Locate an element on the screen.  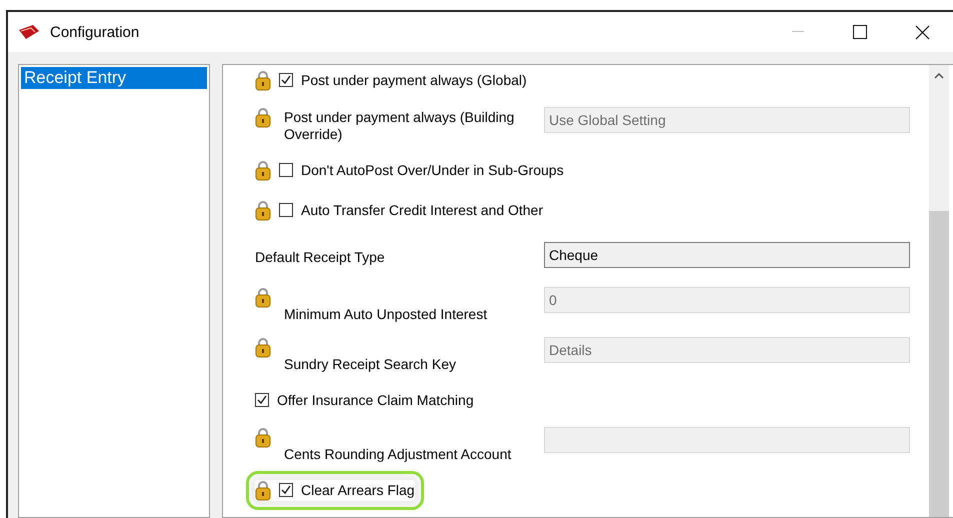
field-label: Sundry Receipt Search Key is located at coordinates (370, 364).